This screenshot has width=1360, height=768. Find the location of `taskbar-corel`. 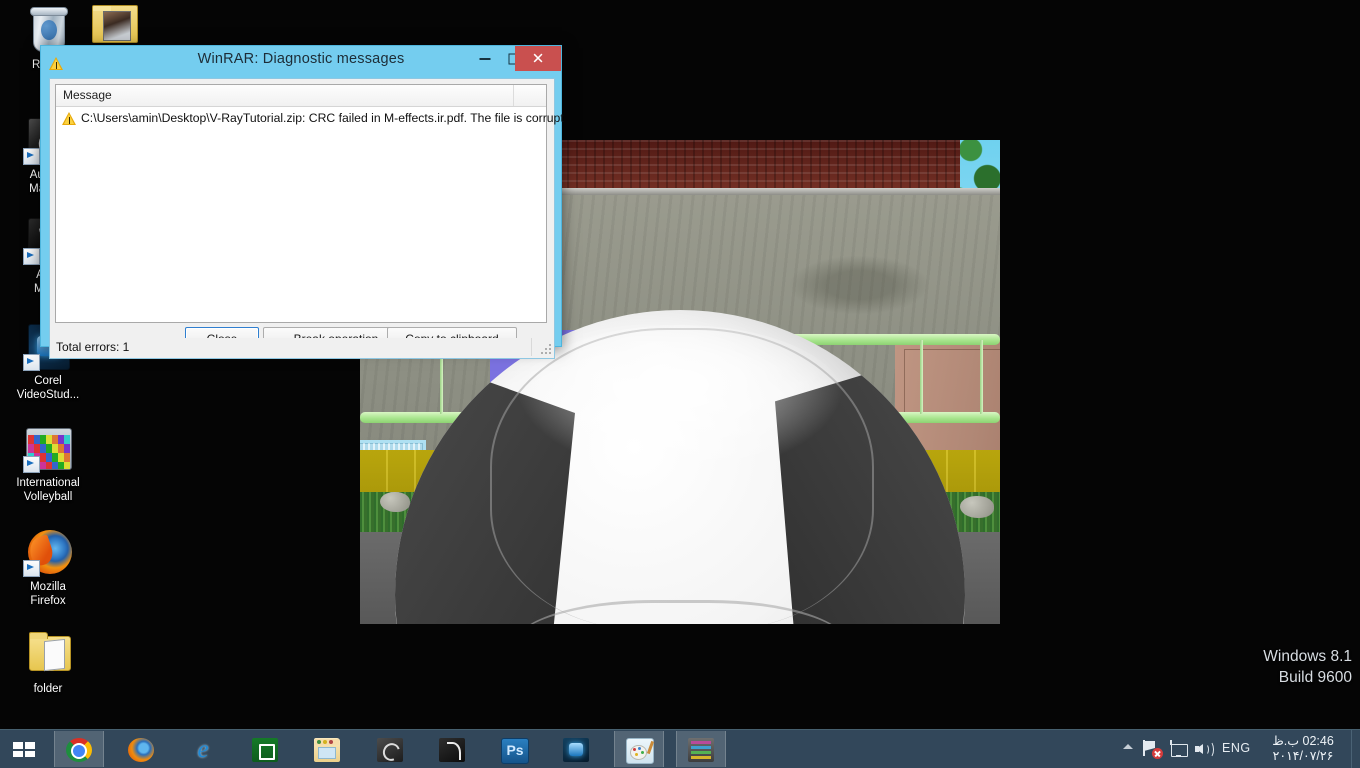

taskbar-corel is located at coordinates (576, 749).